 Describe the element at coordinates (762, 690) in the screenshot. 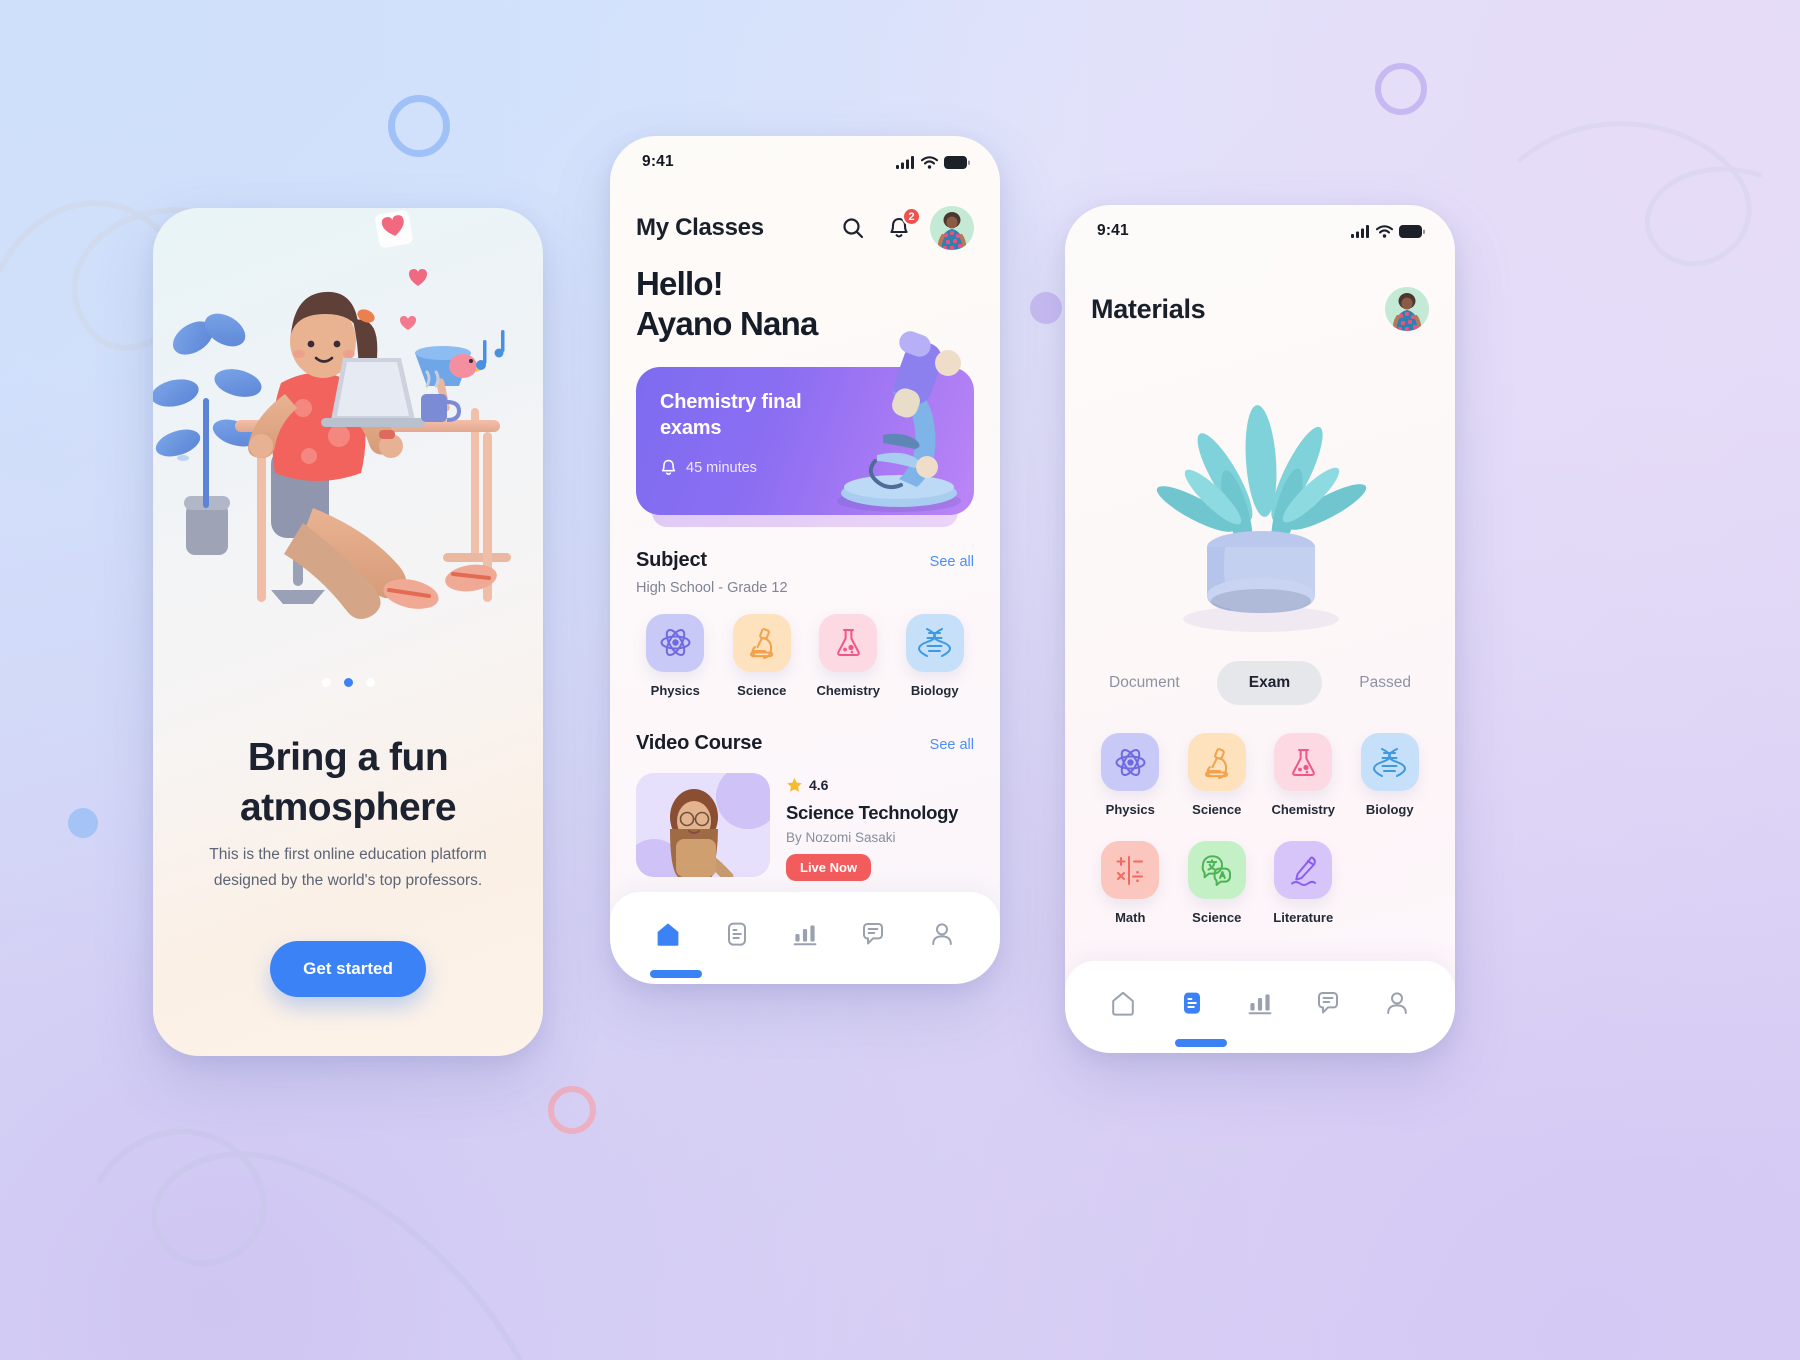

I see `subject-label: Science` at that location.